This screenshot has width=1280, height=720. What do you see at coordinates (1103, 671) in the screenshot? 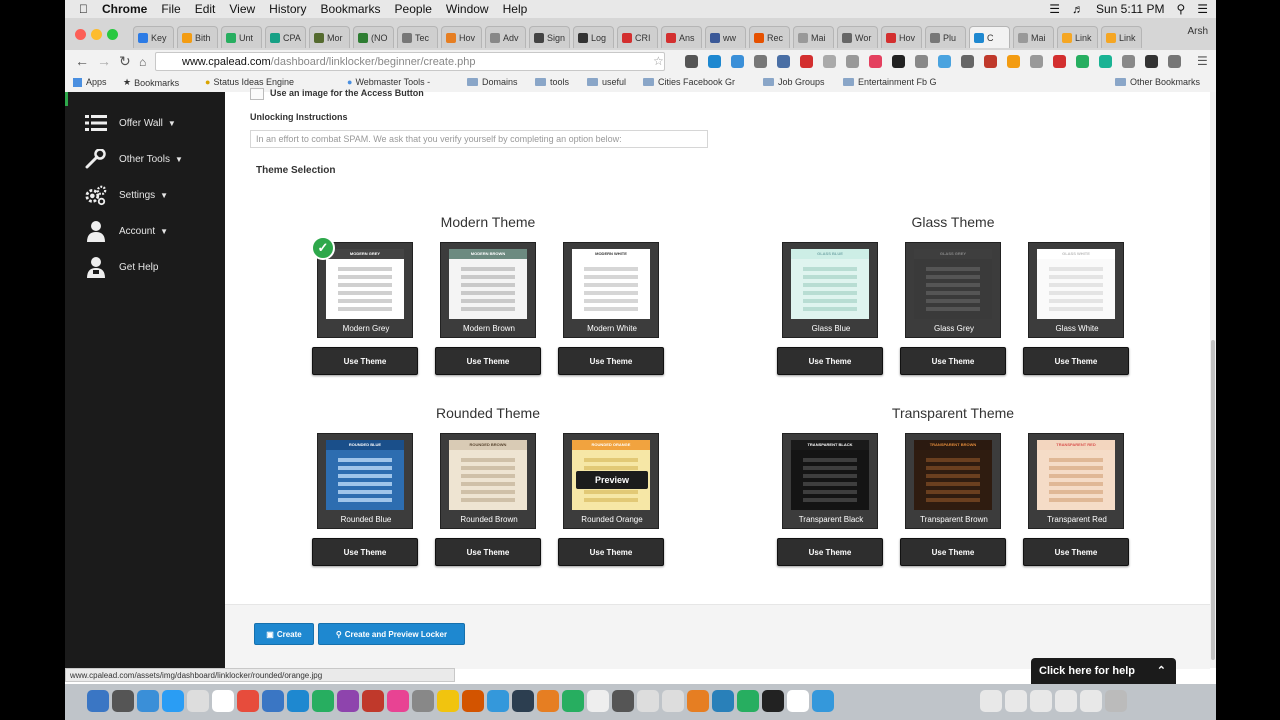
I see `help-widget: Click here for help ⌃` at bounding box center [1103, 671].